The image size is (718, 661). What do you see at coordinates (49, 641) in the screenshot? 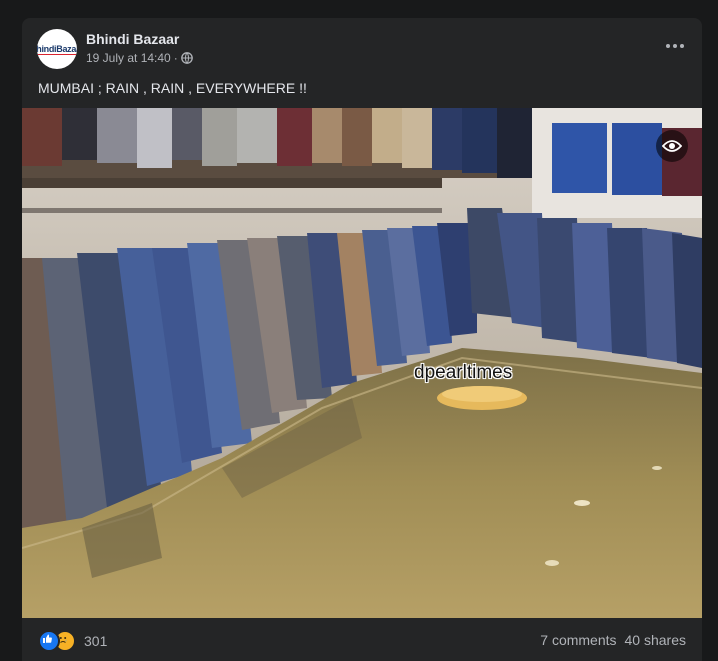
I see `like-icon` at bounding box center [49, 641].